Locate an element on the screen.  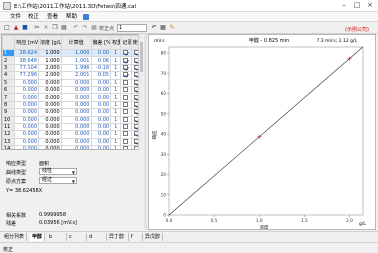
table-row: 7 0.000 0.000 0.000 0.00 1 is located at coordinates (72, 97).